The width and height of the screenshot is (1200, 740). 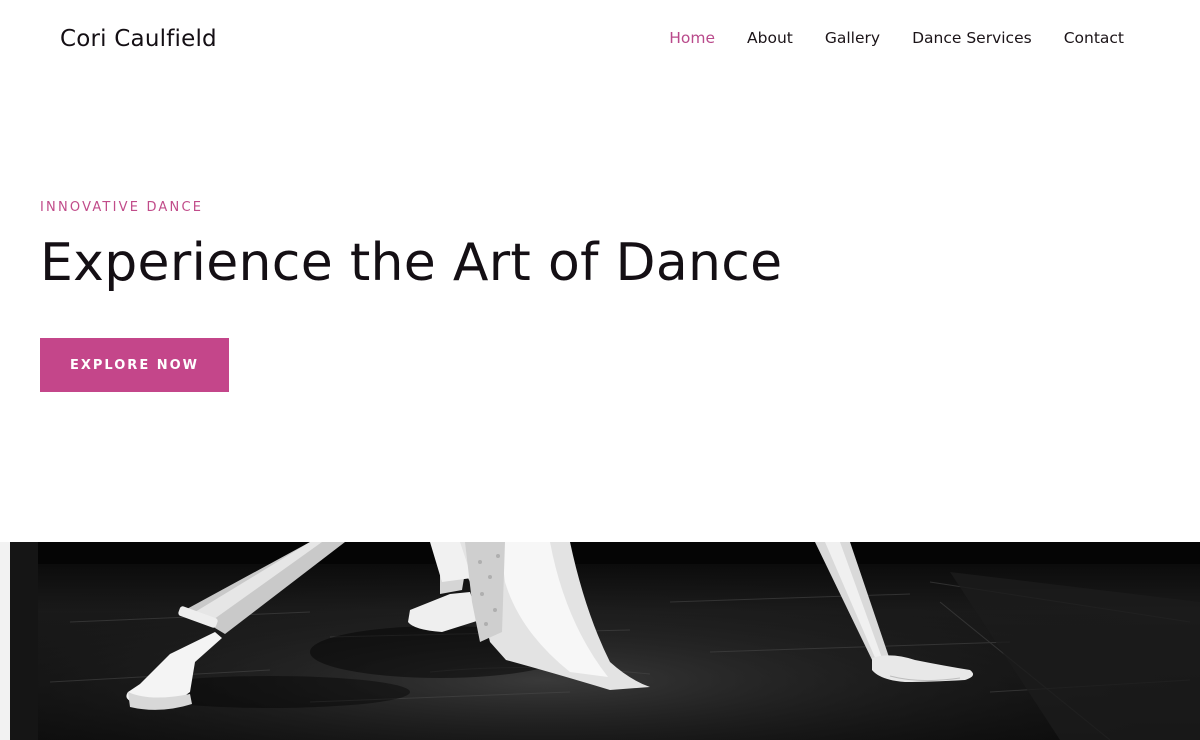 I want to click on nav-item-contact: Contact, so click(x=1094, y=38).